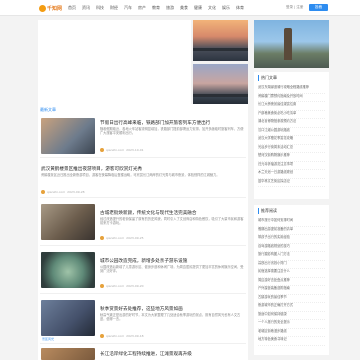 The height and width of the screenshot is (360, 360). I want to click on sidebar-link: 旅行摄影构图入门方法, so click(291, 256).